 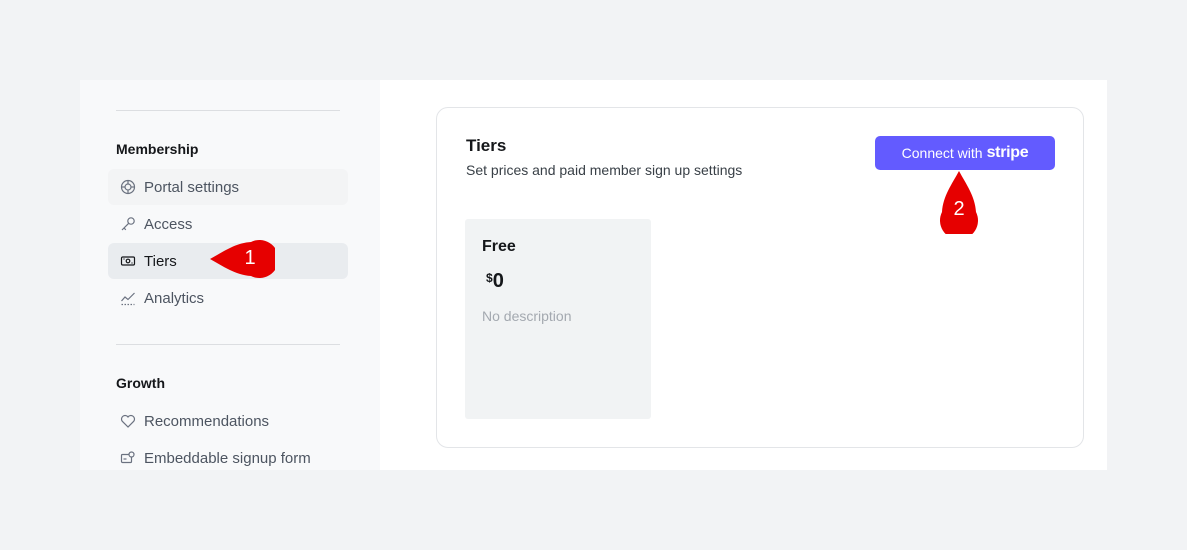 I want to click on tier-amount: 0, so click(x=498, y=281).